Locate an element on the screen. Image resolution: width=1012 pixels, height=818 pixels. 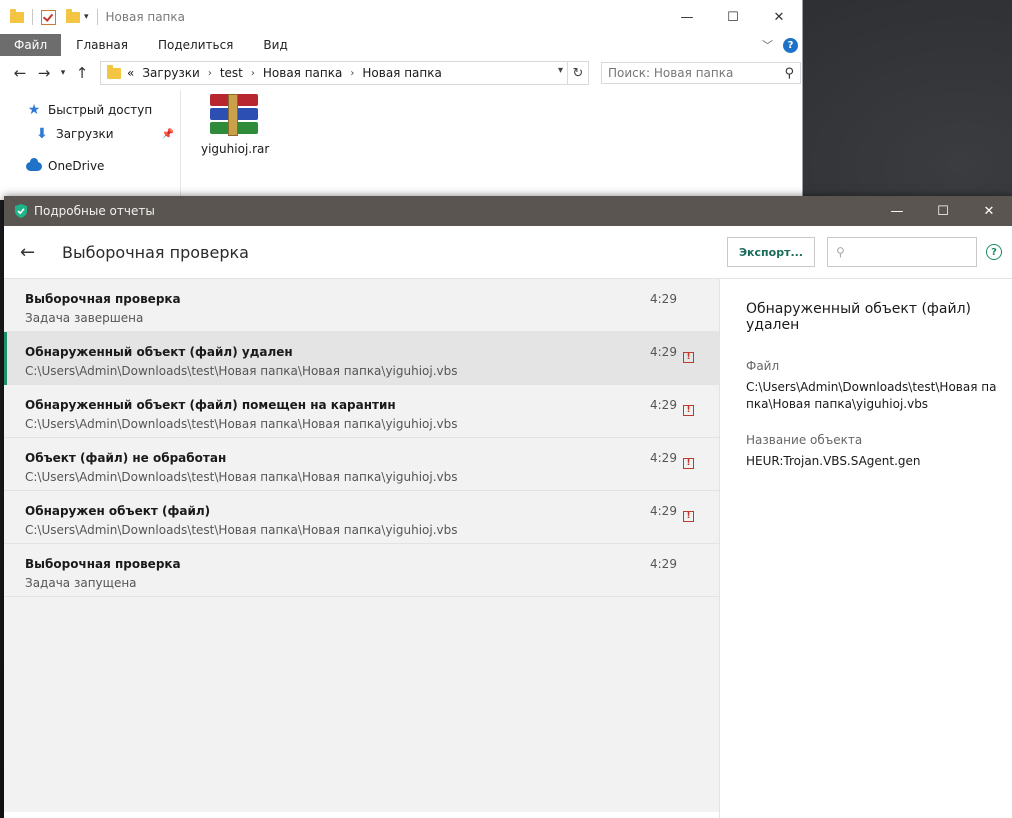
explorer-window-controls: — ☐ ✕ is located at coordinates (733, 17).